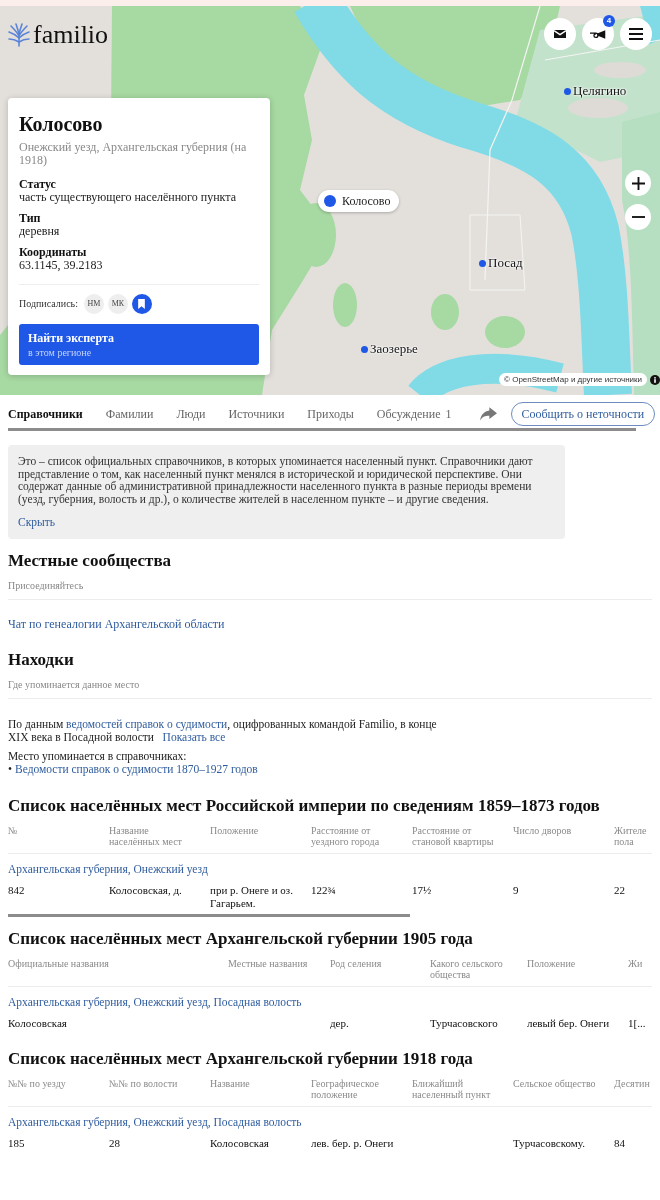 The image size is (660, 1200). I want to click on minus-icon, so click(638, 217).